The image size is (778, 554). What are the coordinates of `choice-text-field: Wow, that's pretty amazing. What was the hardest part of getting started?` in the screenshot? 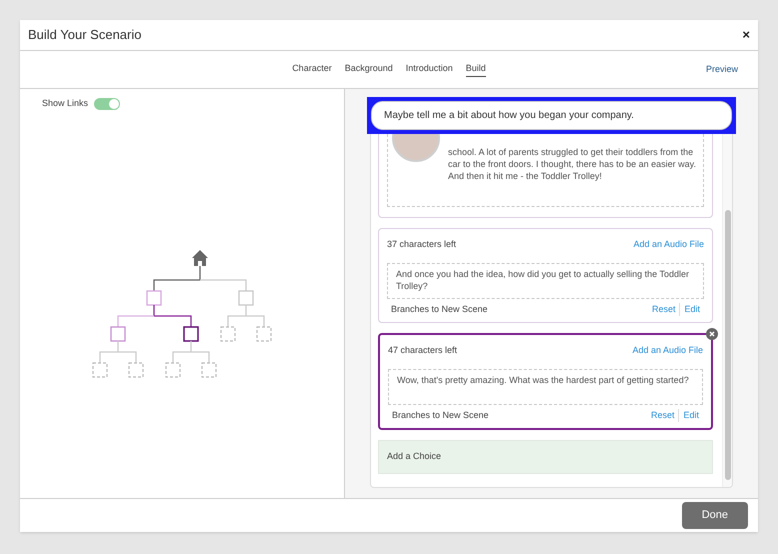 It's located at (545, 386).